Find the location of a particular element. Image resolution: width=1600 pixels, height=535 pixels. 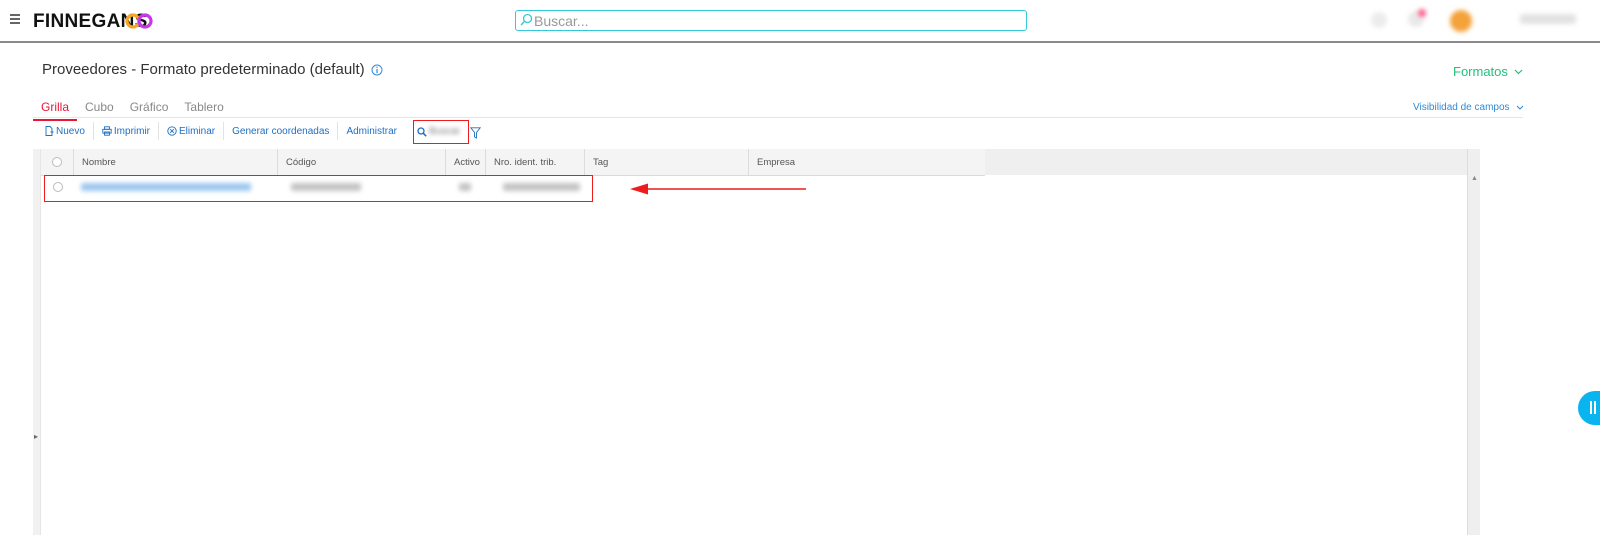

administrar-button: Administrar is located at coordinates (371, 131).